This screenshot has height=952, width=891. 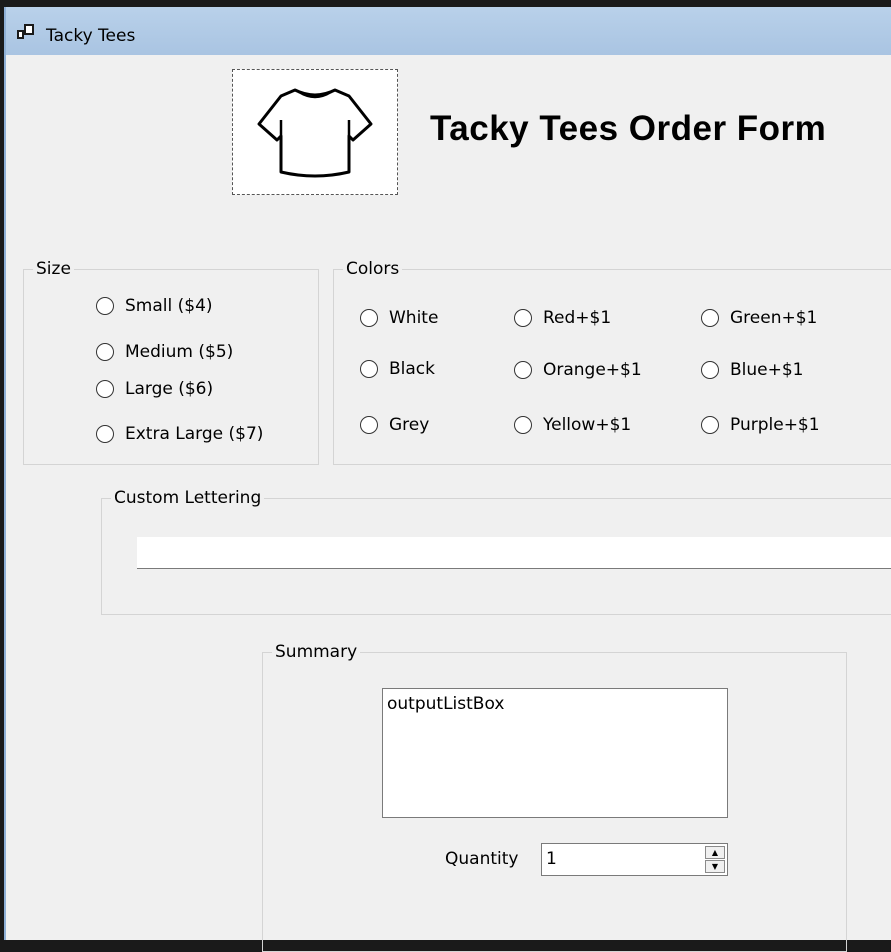 I want to click on radio-label: Orange+$1, so click(x=592, y=370).